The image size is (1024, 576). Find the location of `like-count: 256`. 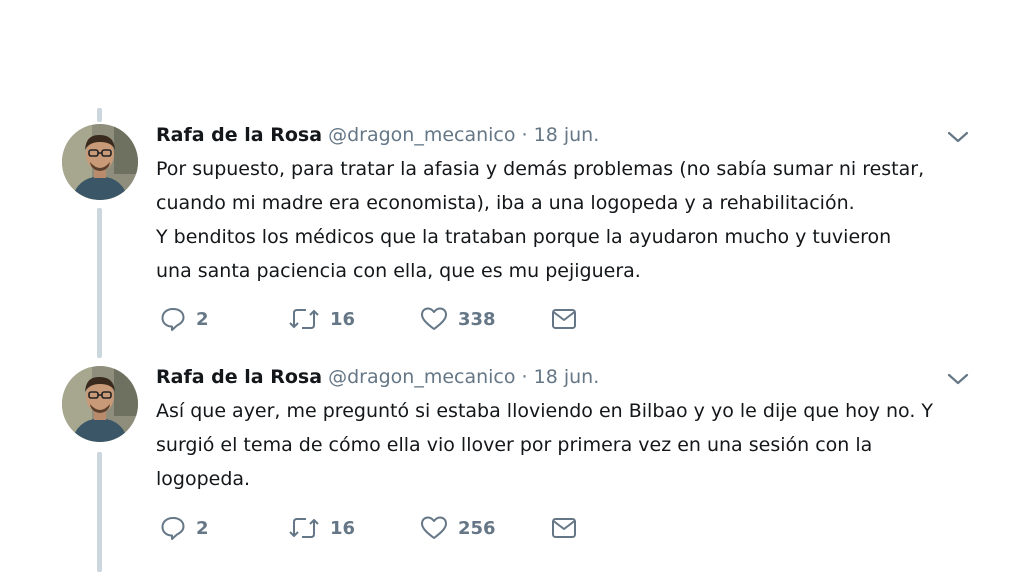

like-count: 256 is located at coordinates (477, 528).